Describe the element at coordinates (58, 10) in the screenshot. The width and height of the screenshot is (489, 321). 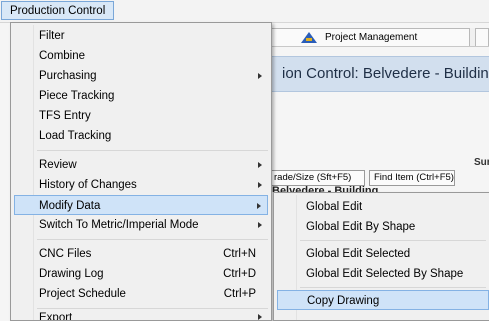
I see `menubar-production-control: Production Control` at that location.